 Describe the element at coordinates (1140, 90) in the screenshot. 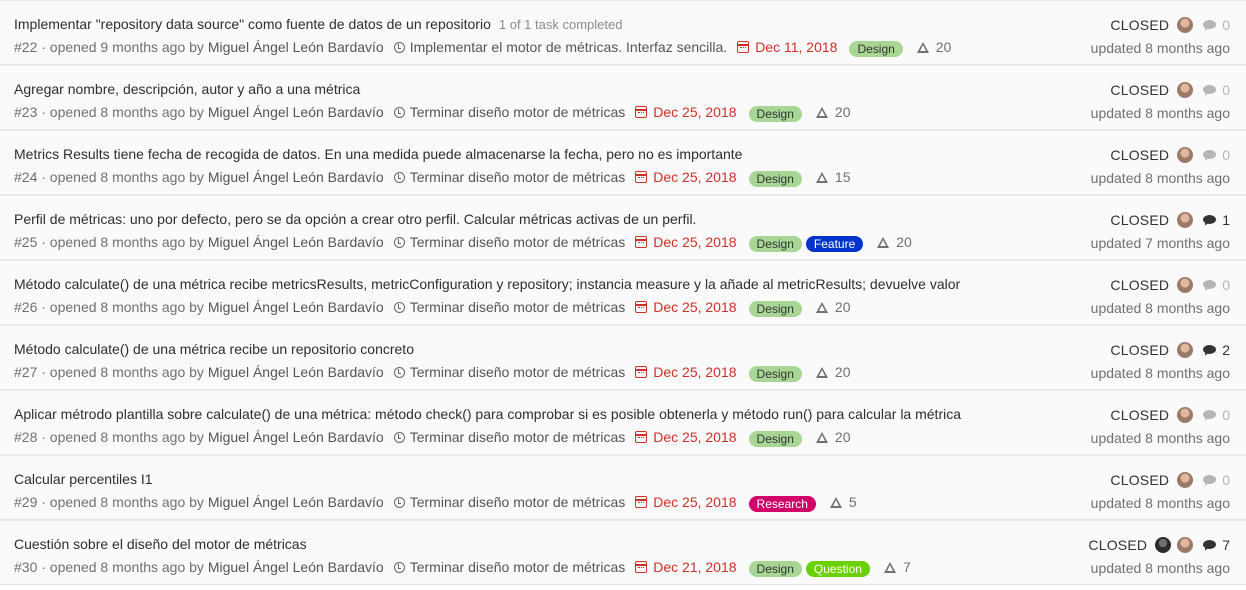

I see `issue-state: CLOSED` at that location.